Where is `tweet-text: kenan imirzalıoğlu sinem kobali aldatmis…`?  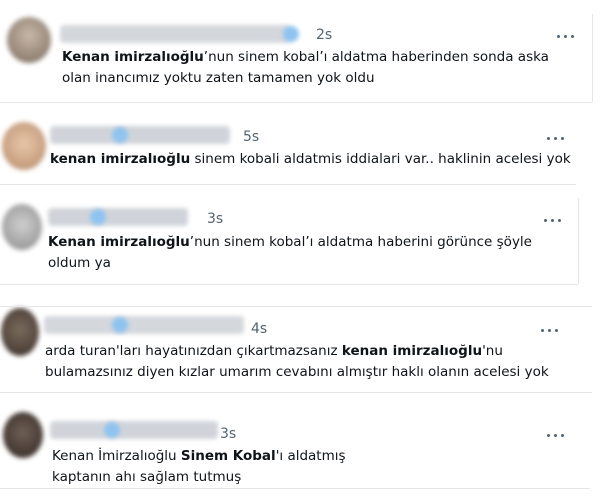
tweet-text: kenan imirzalıoğlu sinem kobali aldatmis… is located at coordinates (310, 159).